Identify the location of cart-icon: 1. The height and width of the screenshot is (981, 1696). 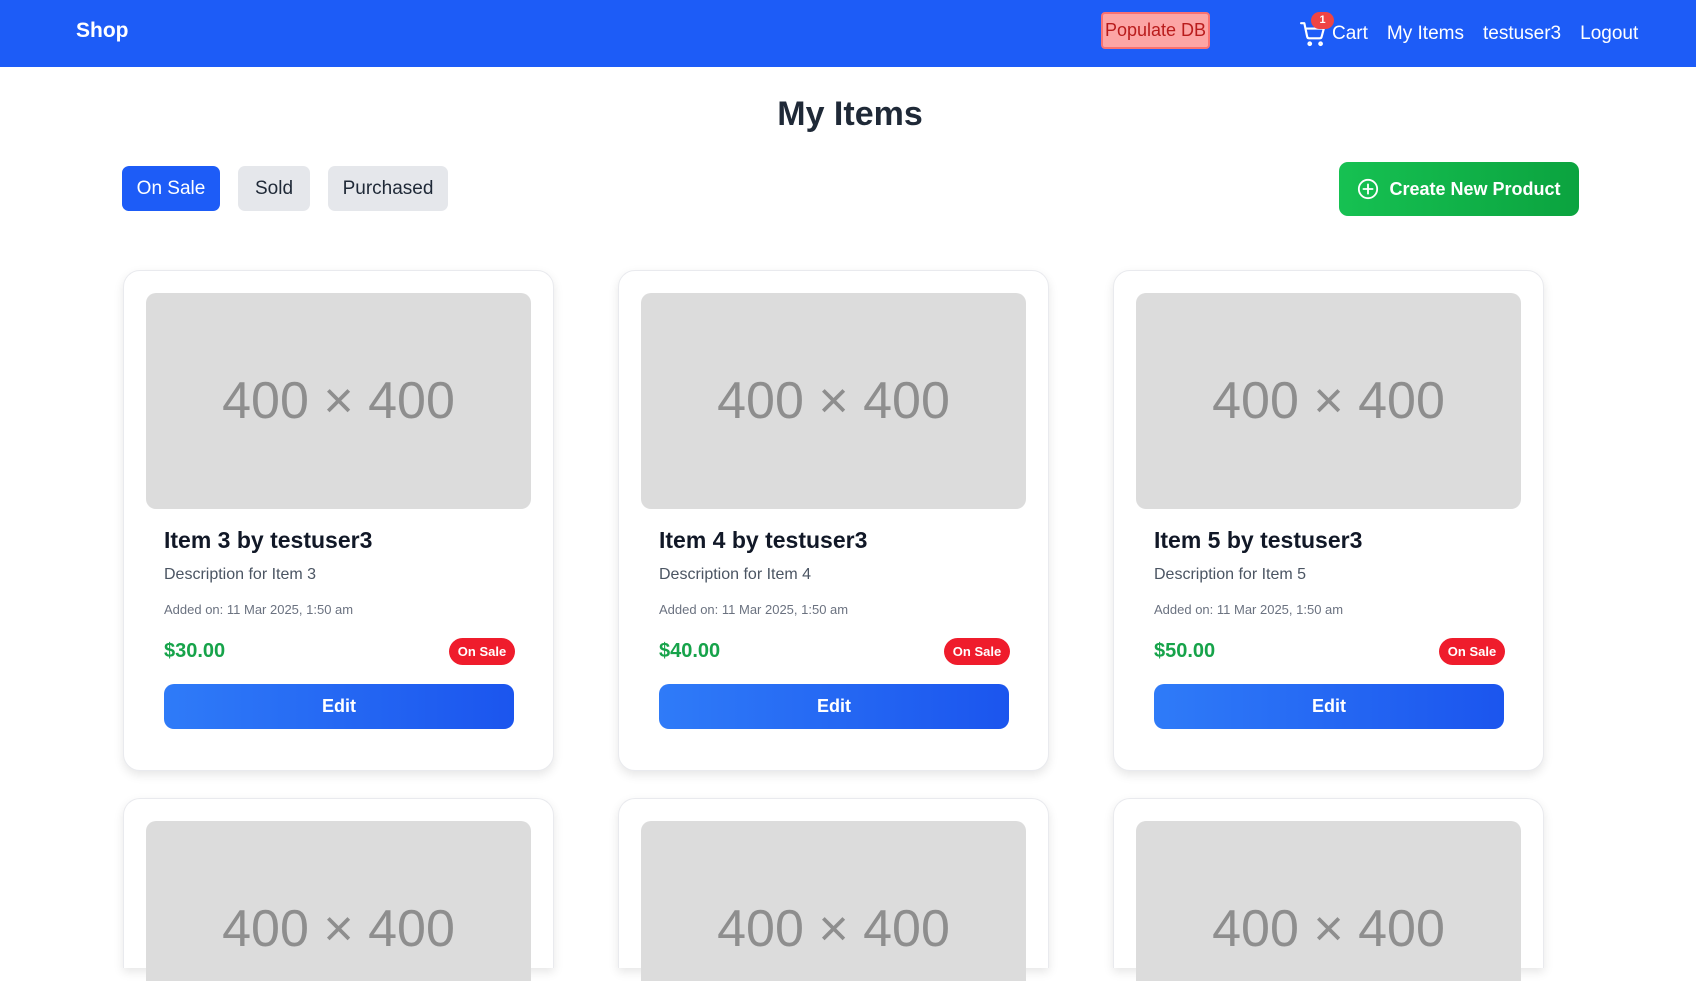
(1317, 29).